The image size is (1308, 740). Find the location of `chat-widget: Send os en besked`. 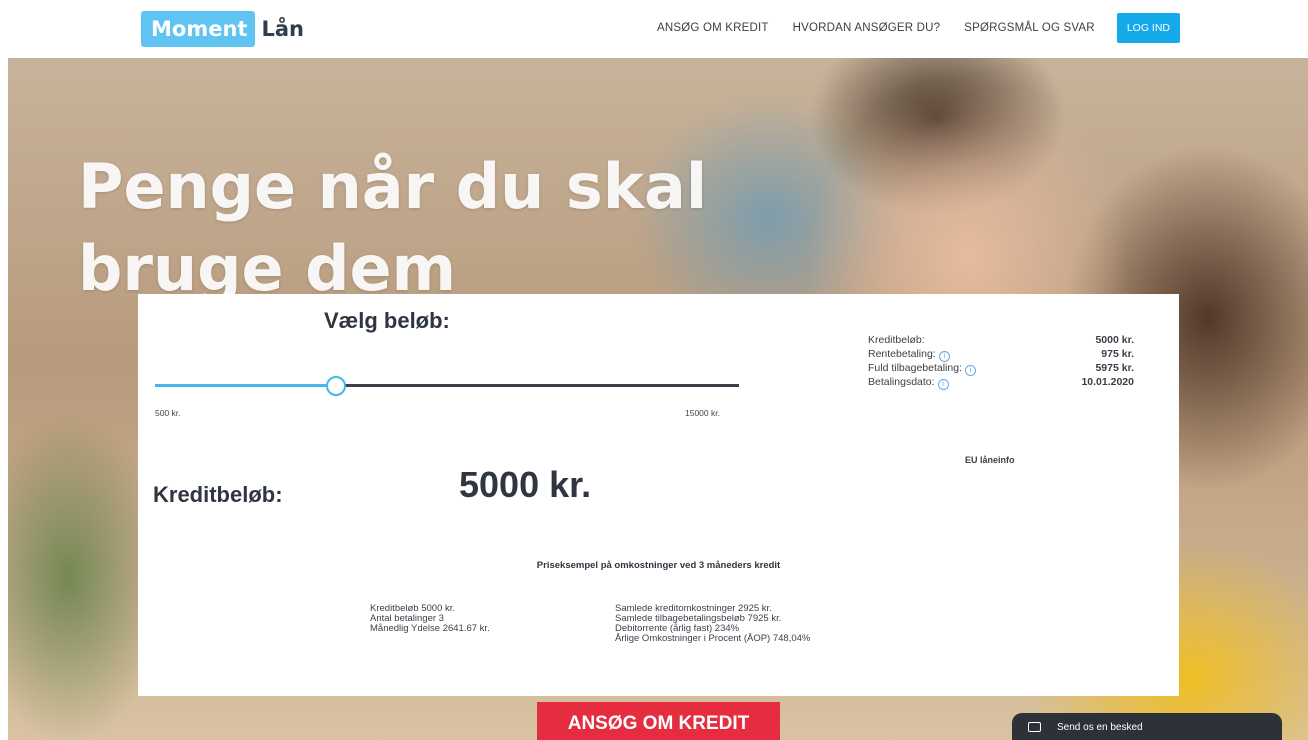

chat-widget: Send os en besked is located at coordinates (1147, 726).